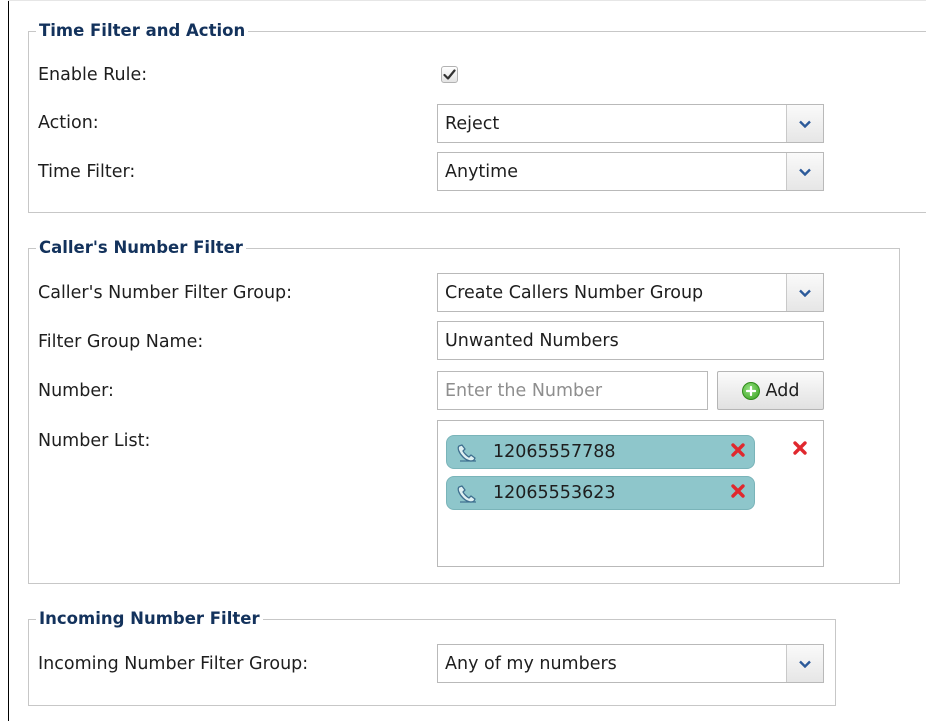  What do you see at coordinates (554, 452) in the screenshot?
I see `number-list-item-value: 12065557788` at bounding box center [554, 452].